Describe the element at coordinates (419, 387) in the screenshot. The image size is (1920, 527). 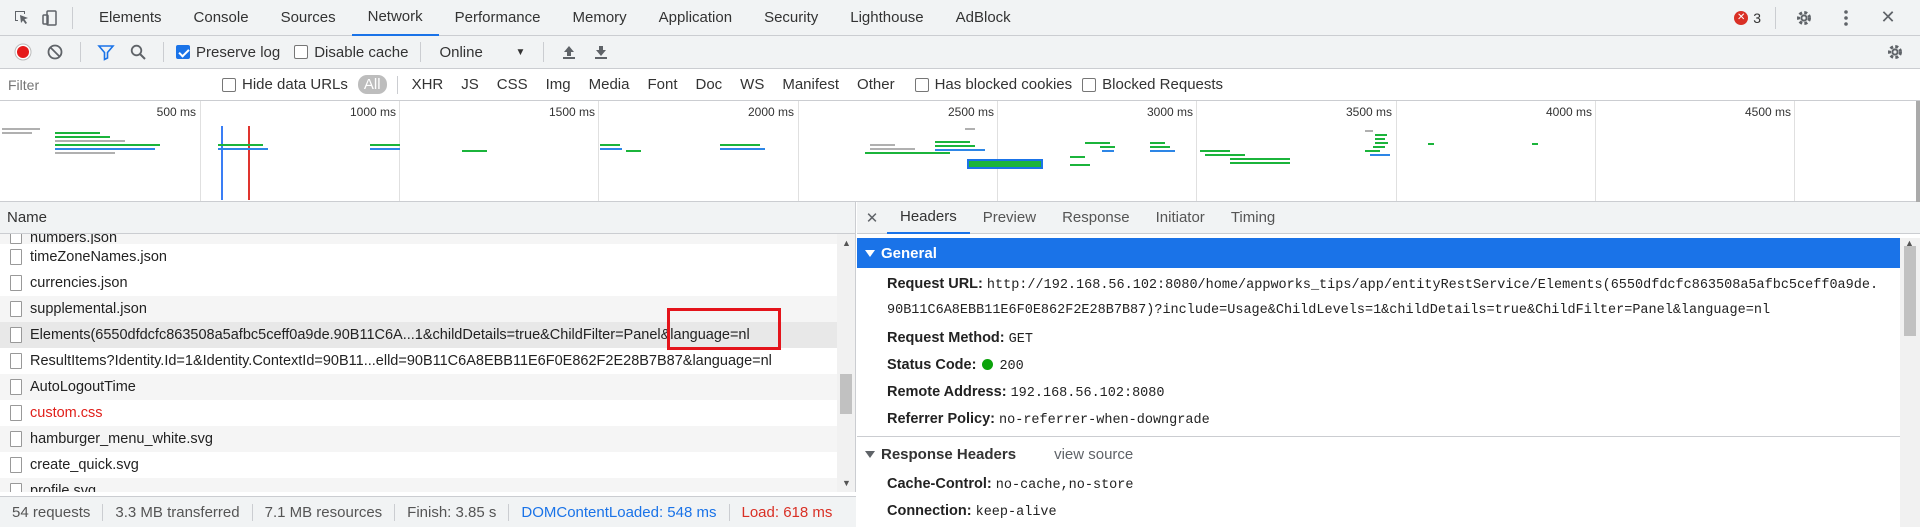
I see `table-row: AutoLogoutTime` at that location.